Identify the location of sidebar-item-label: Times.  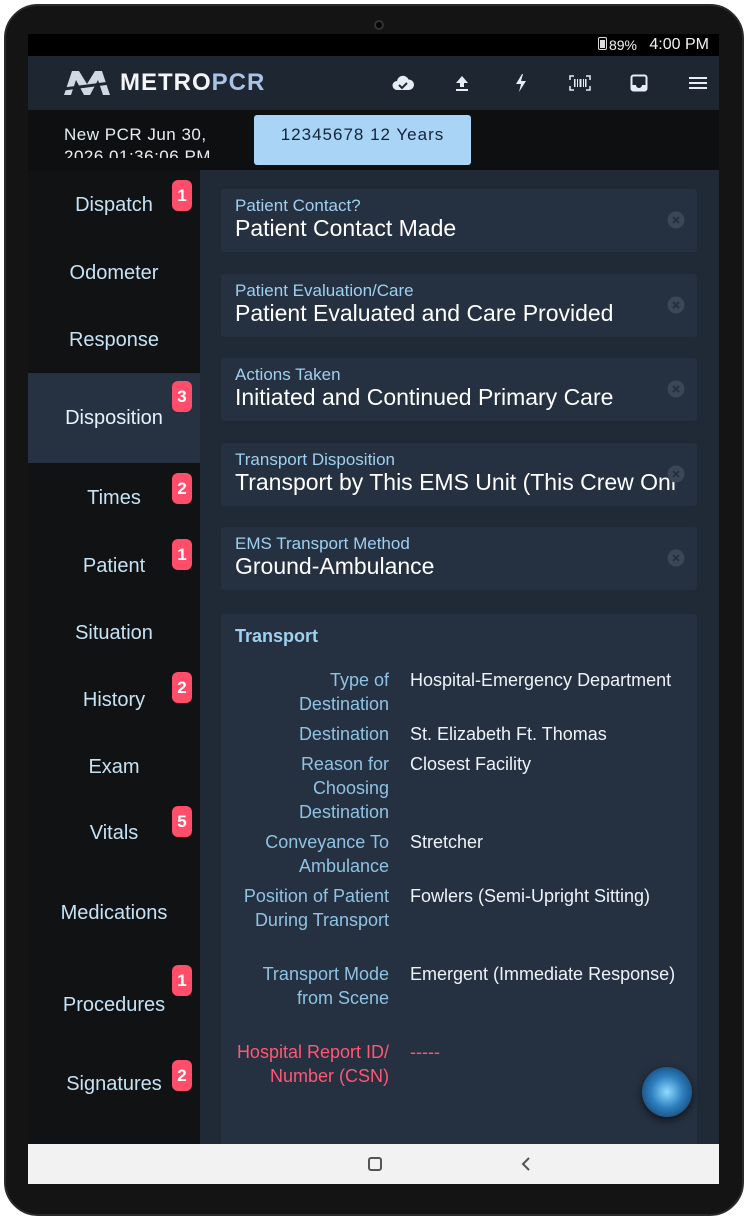
(114, 497).